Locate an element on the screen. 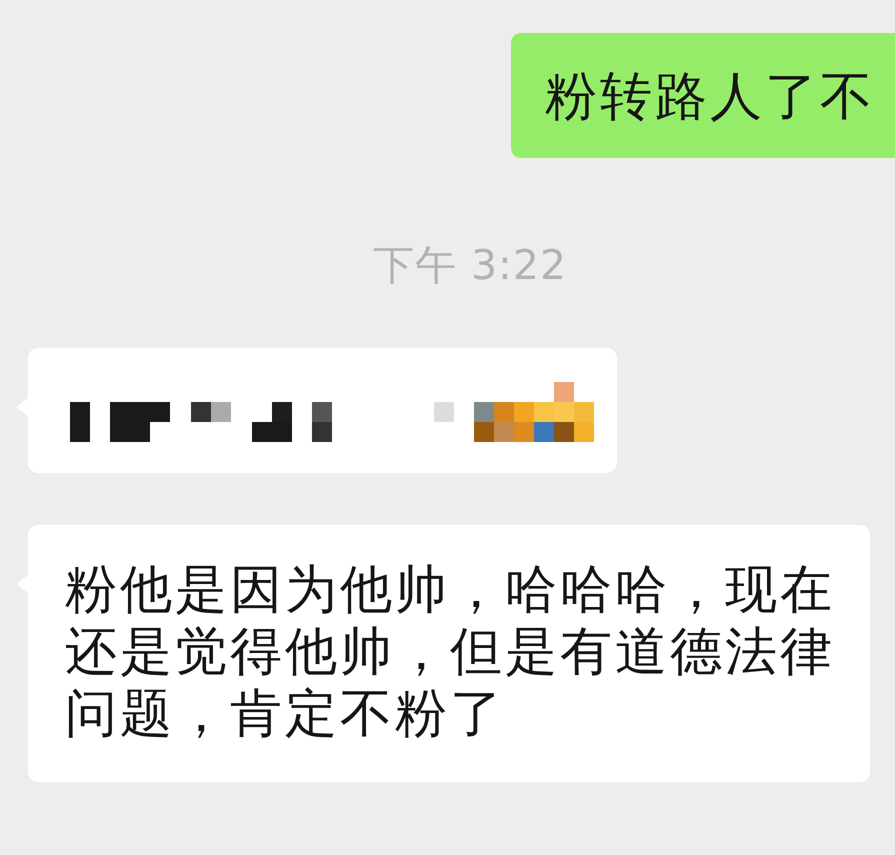 The image size is (895, 855). message-timestamp: 下午 3:22 is located at coordinates (470, 265).